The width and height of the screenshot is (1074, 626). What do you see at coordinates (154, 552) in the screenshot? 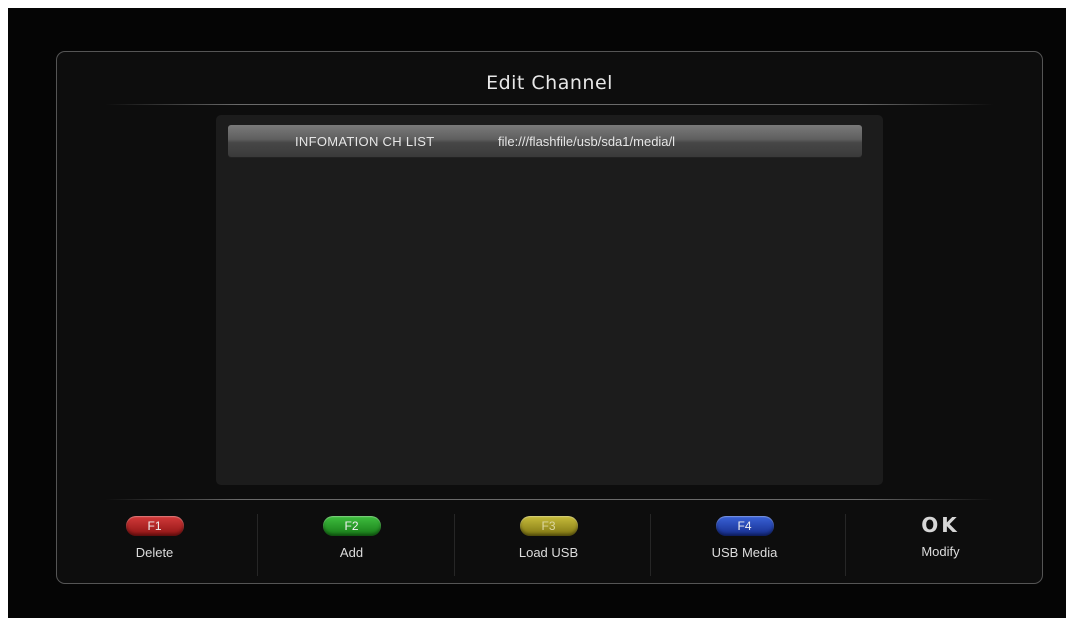
I see `f1-label: Delete` at bounding box center [154, 552].